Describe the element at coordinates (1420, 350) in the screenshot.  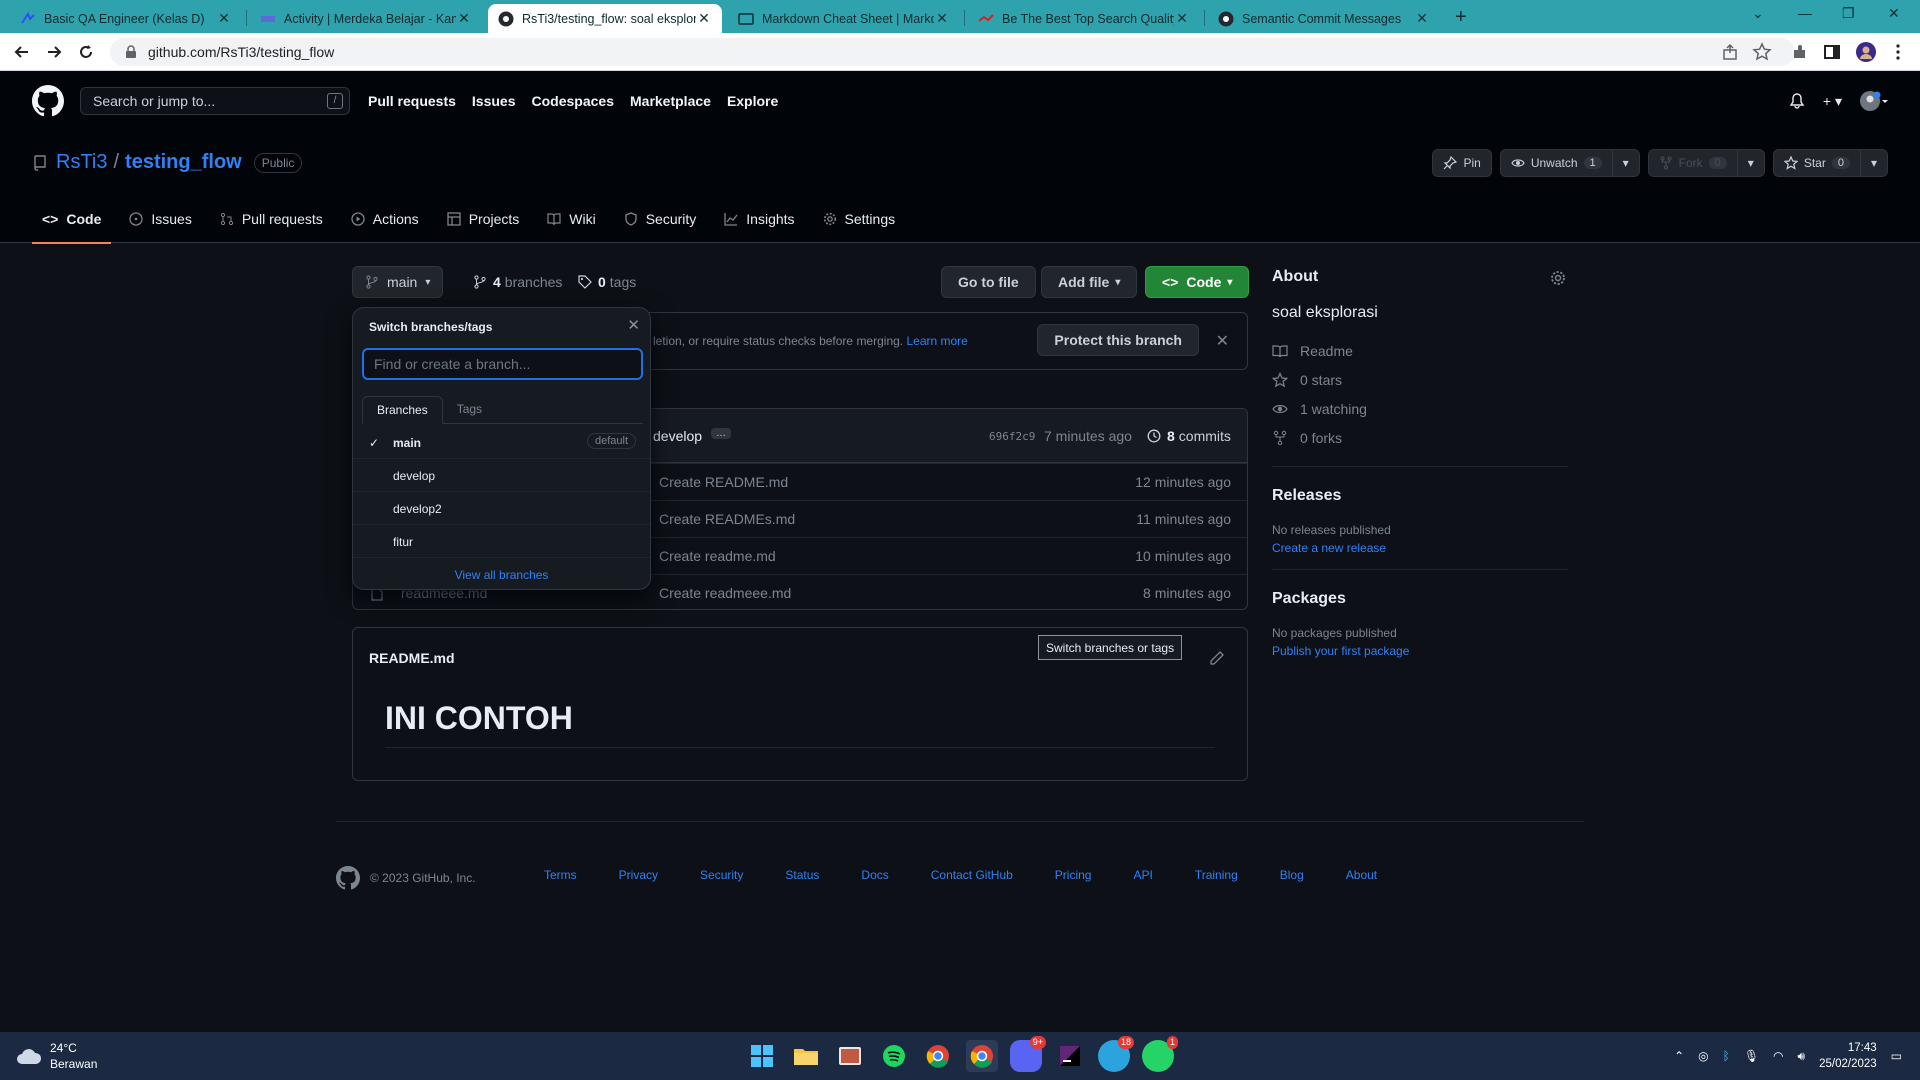
I see `readme-link: Readme` at that location.